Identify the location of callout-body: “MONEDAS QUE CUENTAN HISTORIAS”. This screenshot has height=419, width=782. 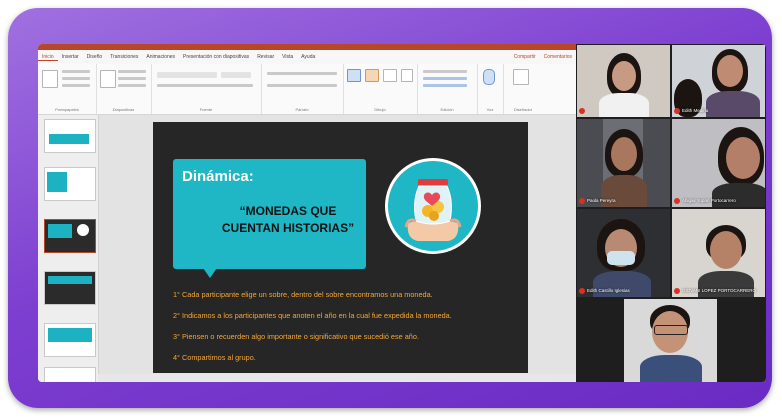
(288, 219).